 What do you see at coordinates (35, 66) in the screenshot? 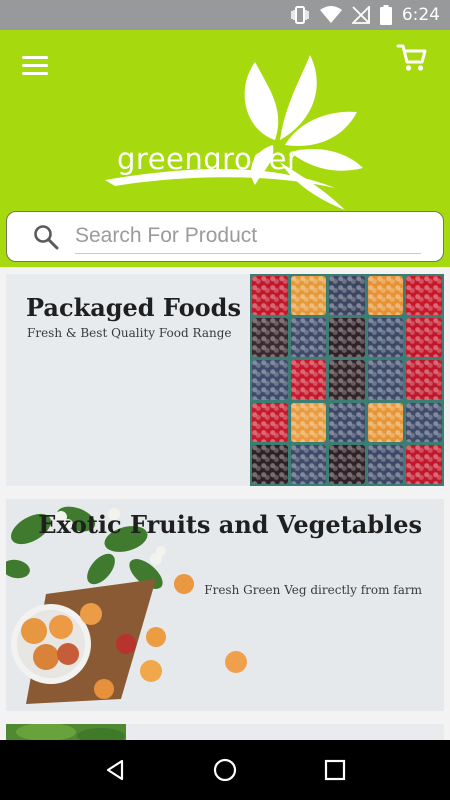
I see `menu-icon` at bounding box center [35, 66].